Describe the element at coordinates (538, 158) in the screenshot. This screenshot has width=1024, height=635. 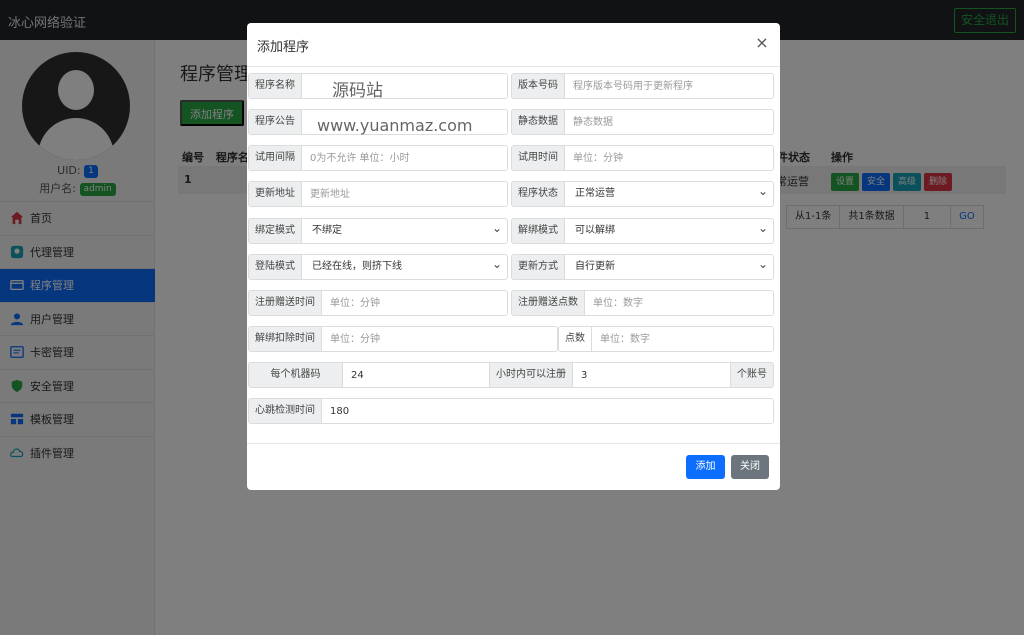
I see `trial-time-label: 试用时间` at that location.